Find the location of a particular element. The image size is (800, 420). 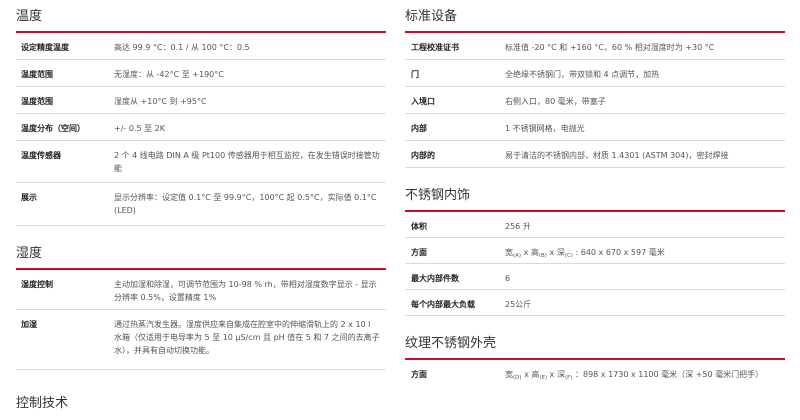

spec-row: 温度分布（空间） +/- 0.5 至 2K is located at coordinates (201, 127).